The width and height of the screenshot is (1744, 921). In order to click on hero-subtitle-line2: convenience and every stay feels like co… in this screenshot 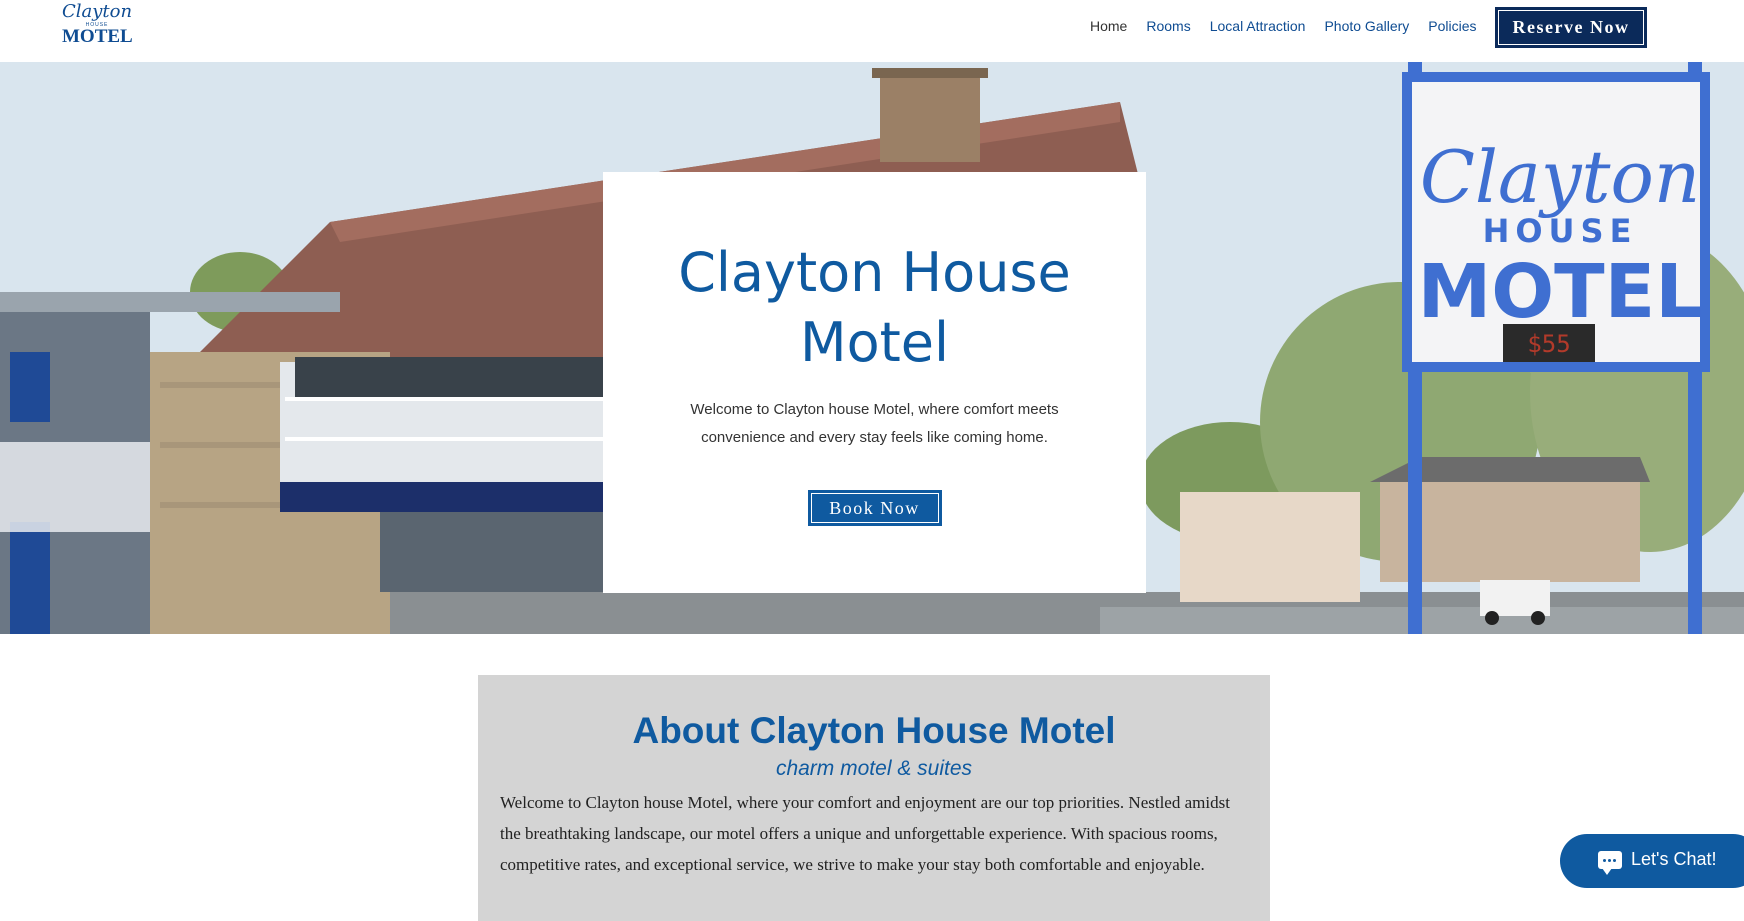, I will do `click(874, 437)`.